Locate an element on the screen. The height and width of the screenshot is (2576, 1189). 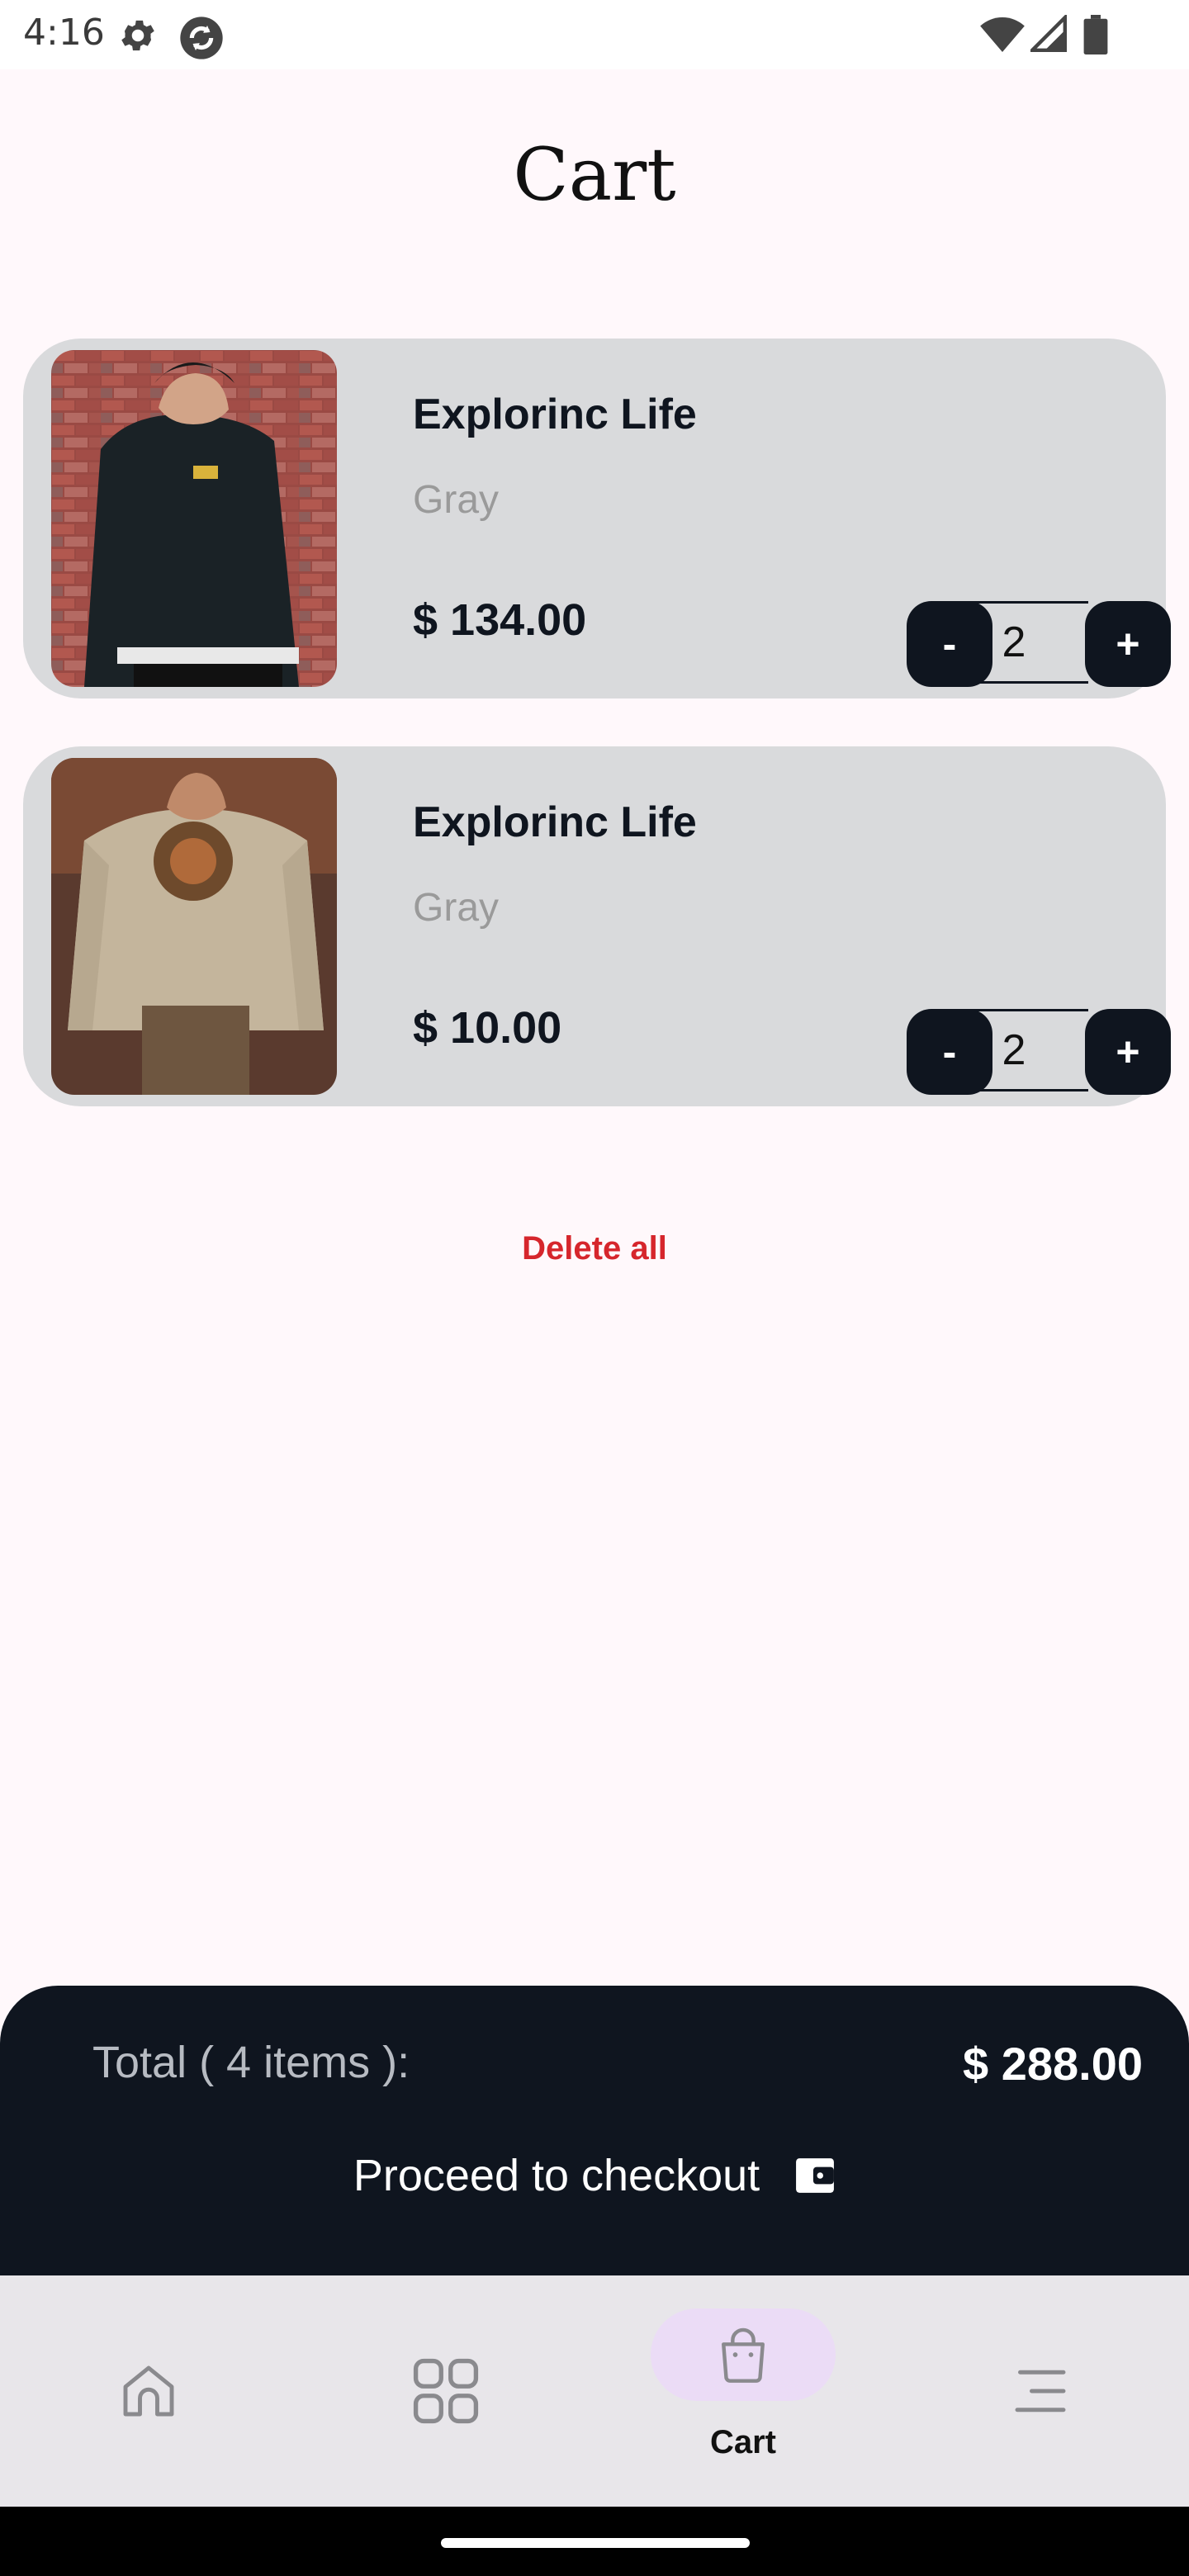
nav-cart-label: Cart is located at coordinates (743, 2442).